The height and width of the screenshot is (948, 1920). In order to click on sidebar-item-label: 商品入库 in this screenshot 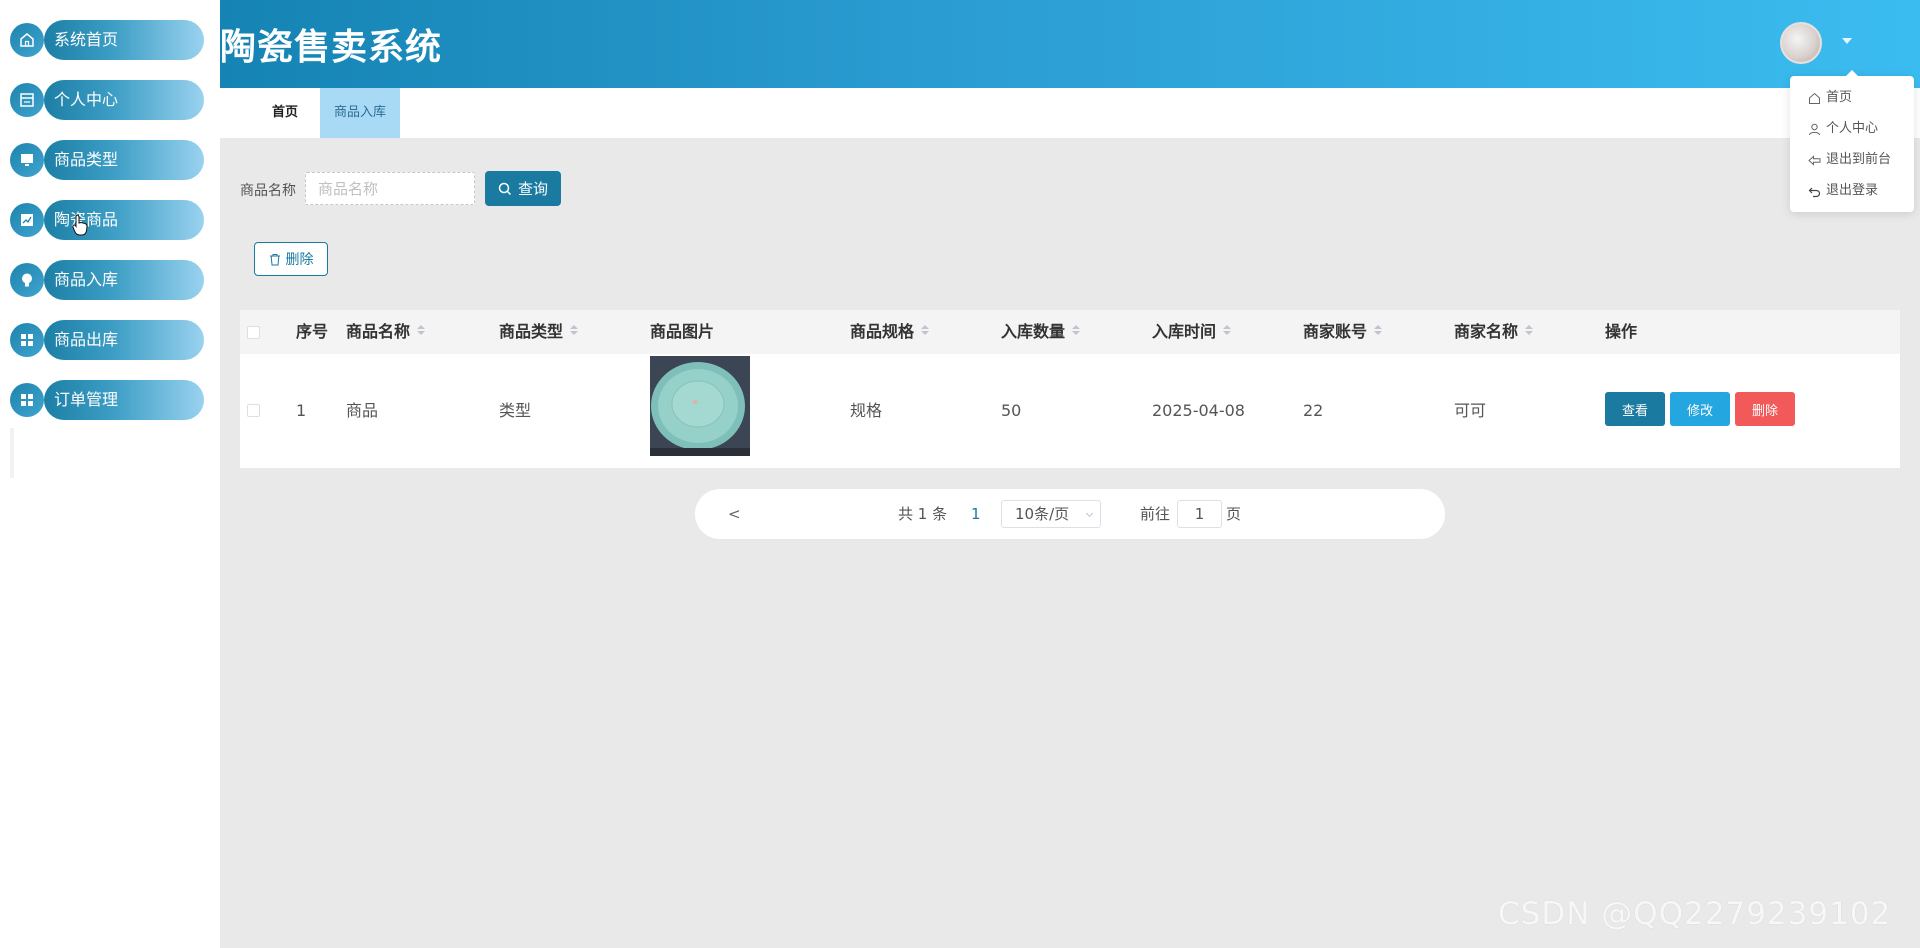, I will do `click(86, 279)`.